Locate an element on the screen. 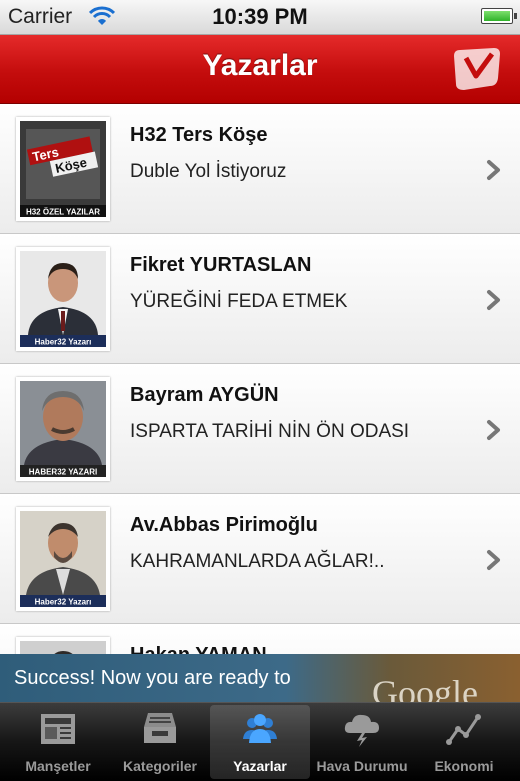 This screenshot has width=520, height=781. tab-ekonomi: Ekonomi is located at coordinates (464, 742).